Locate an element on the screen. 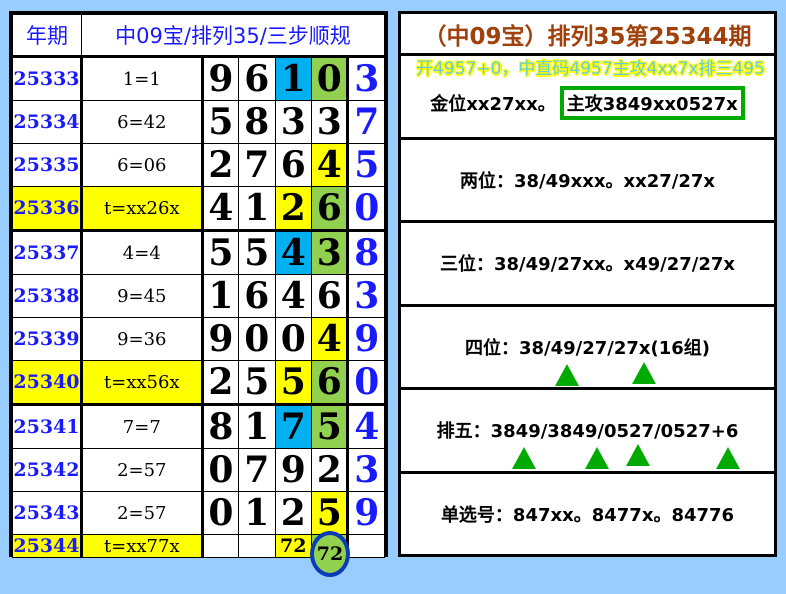  five-position-section: 排五：3849/3849/0527/0527+6 is located at coordinates (587, 430).